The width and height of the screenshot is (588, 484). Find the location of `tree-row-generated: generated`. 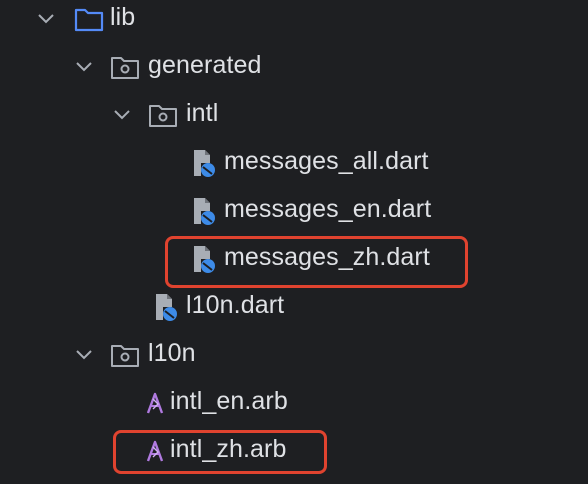

tree-row-generated: generated is located at coordinates (294, 67).